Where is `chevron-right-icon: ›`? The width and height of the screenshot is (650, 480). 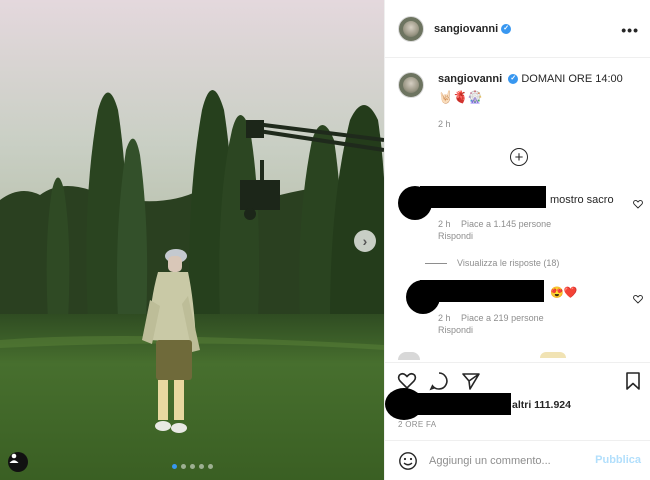 chevron-right-icon: › is located at coordinates (365, 241).